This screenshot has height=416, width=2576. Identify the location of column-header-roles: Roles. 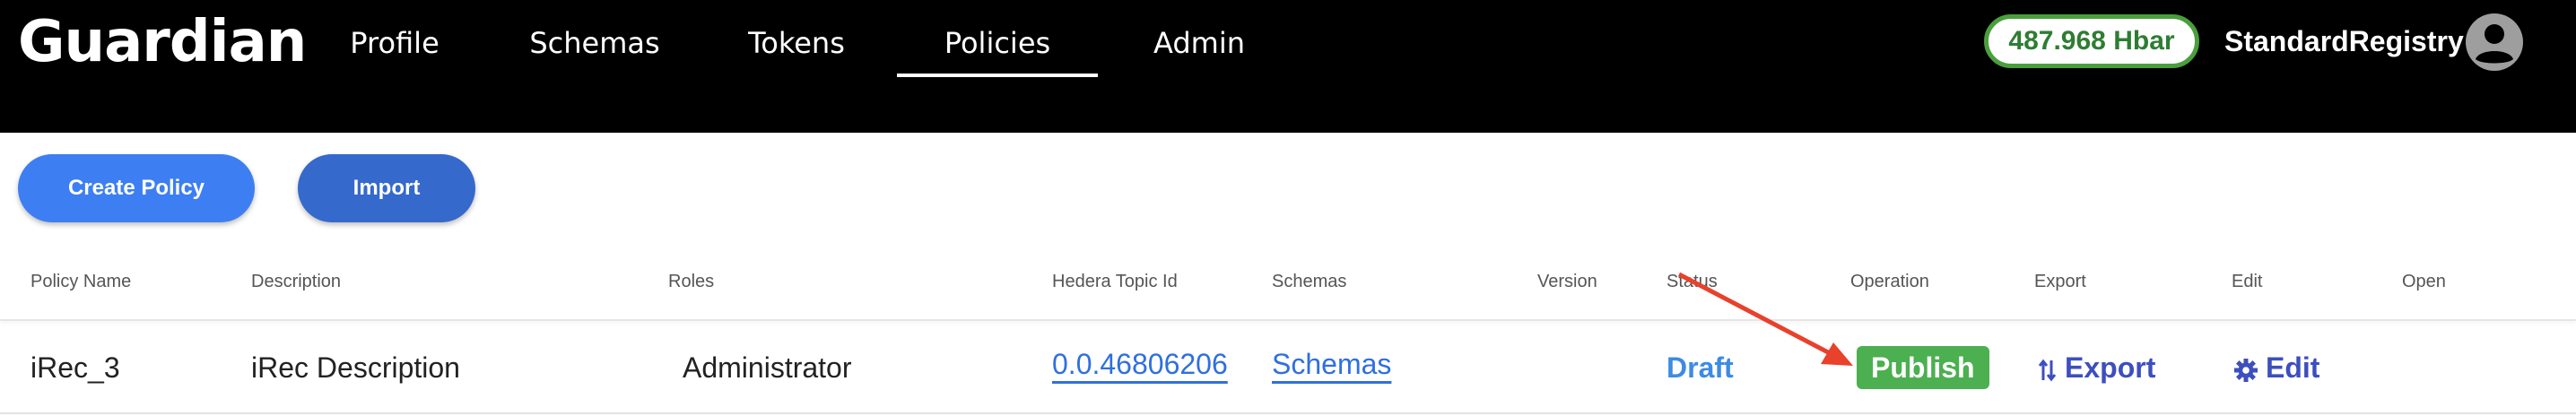
(691, 281).